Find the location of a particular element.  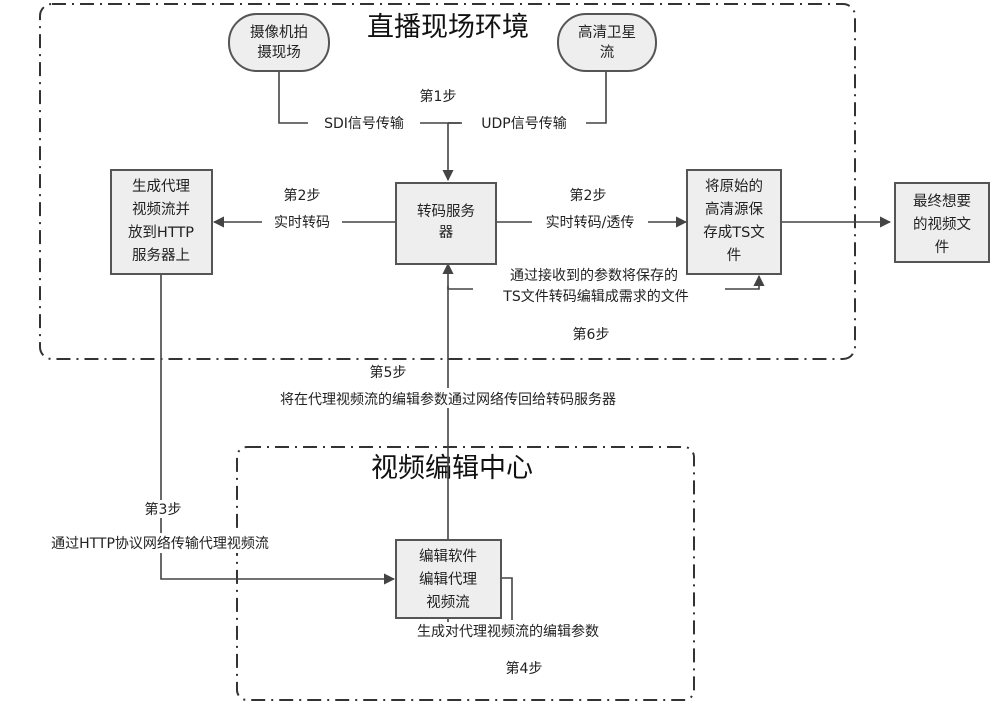

final-file-node: 最终想要 的视频文 件 is located at coordinates (942, 222).